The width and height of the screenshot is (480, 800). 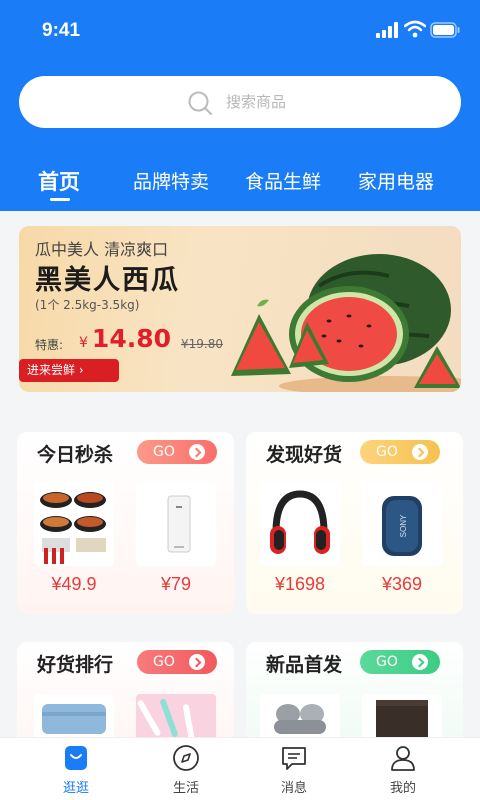 I want to click on search-icon, so click(x=200, y=103).